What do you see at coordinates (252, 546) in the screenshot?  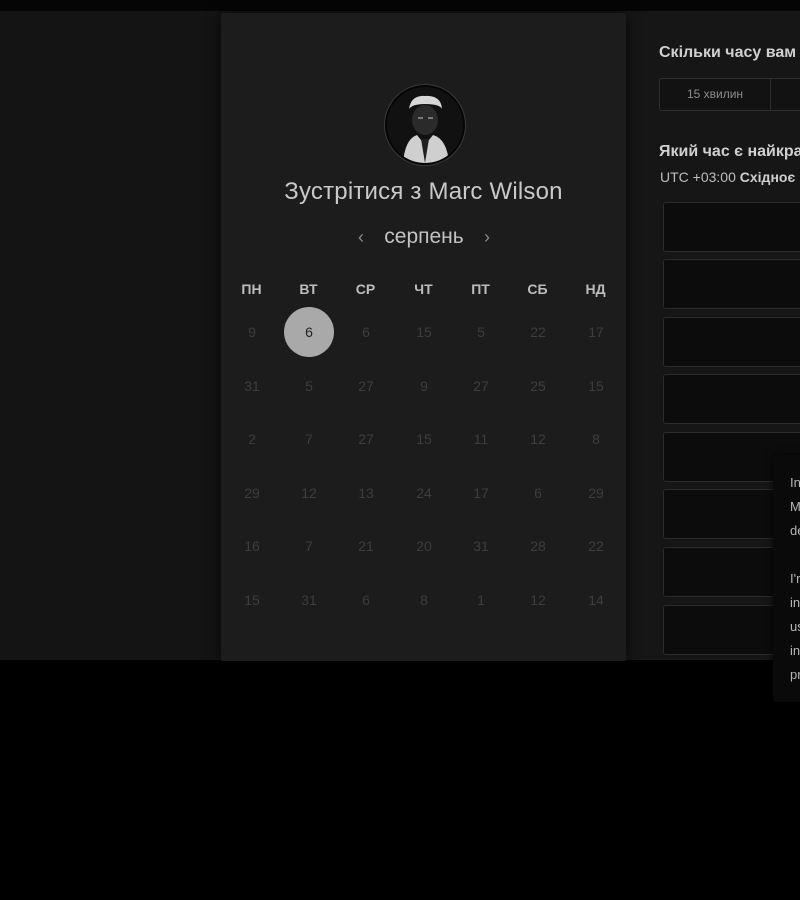 I see `calendar-day: 16` at bounding box center [252, 546].